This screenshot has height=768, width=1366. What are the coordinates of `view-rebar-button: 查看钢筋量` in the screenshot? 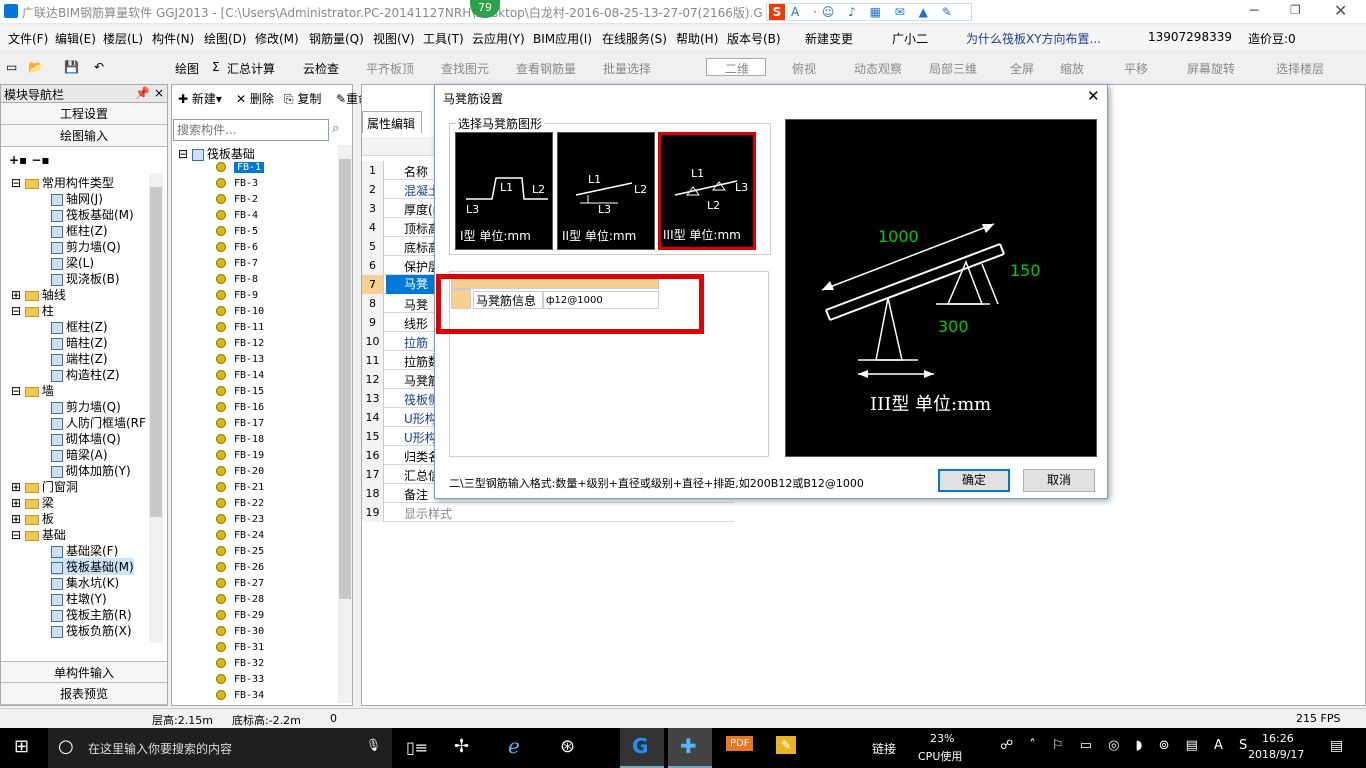 It's located at (546, 68).